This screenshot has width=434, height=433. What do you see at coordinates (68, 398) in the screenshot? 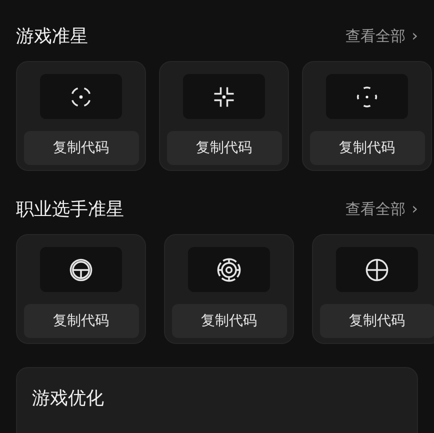
I see `panel-title: 游戏优化` at bounding box center [68, 398].